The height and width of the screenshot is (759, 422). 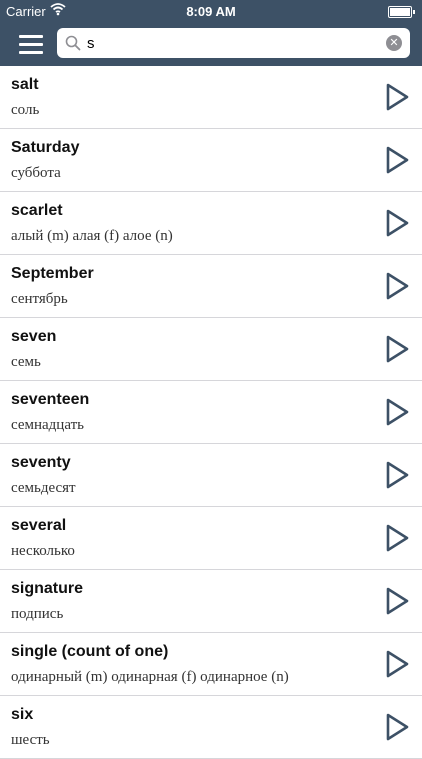 What do you see at coordinates (39, 299) in the screenshot?
I see `entry-translation: сентябрь` at bounding box center [39, 299].